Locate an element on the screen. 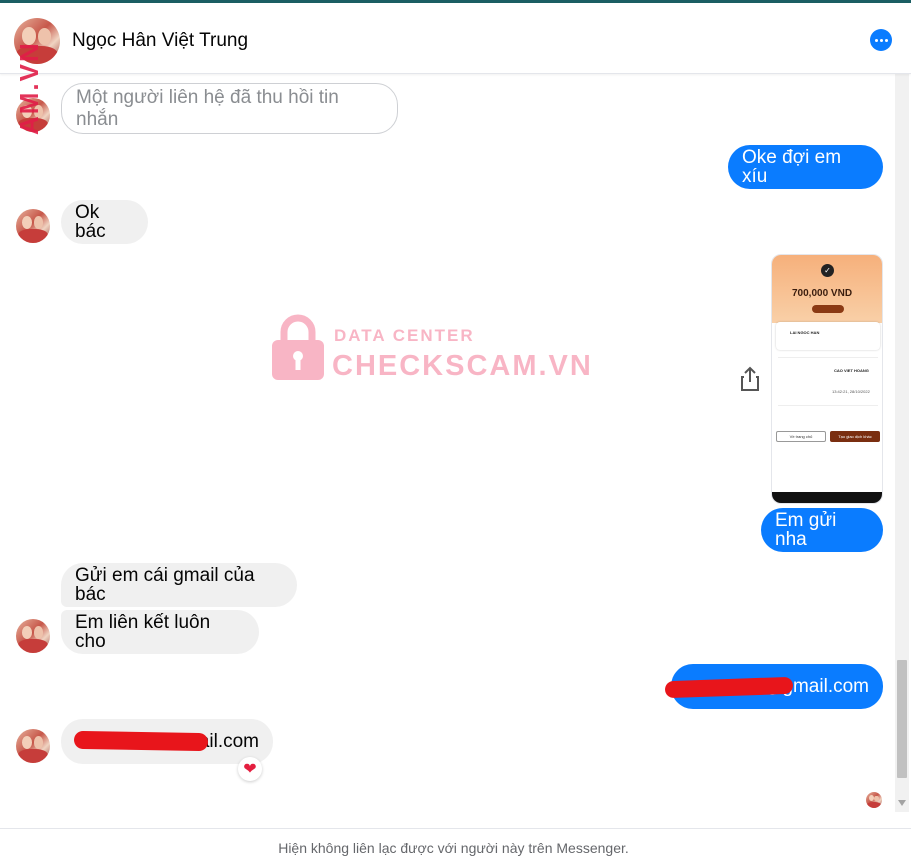 This screenshot has height=867, width=911. outgoing-message: Em gửi nha is located at coordinates (822, 530).